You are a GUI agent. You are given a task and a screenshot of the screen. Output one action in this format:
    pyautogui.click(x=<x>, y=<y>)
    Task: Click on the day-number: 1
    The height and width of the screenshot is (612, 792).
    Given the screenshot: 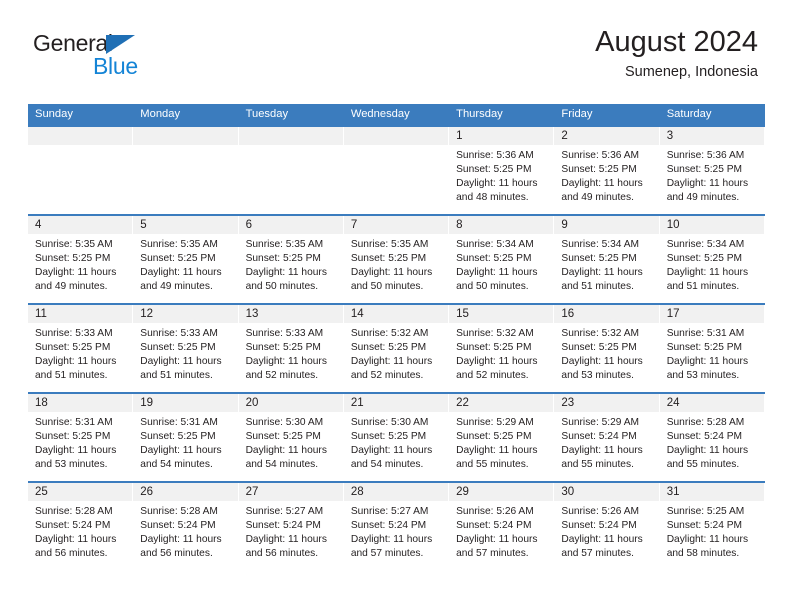 What is the action you would take?
    pyautogui.click(x=501, y=136)
    